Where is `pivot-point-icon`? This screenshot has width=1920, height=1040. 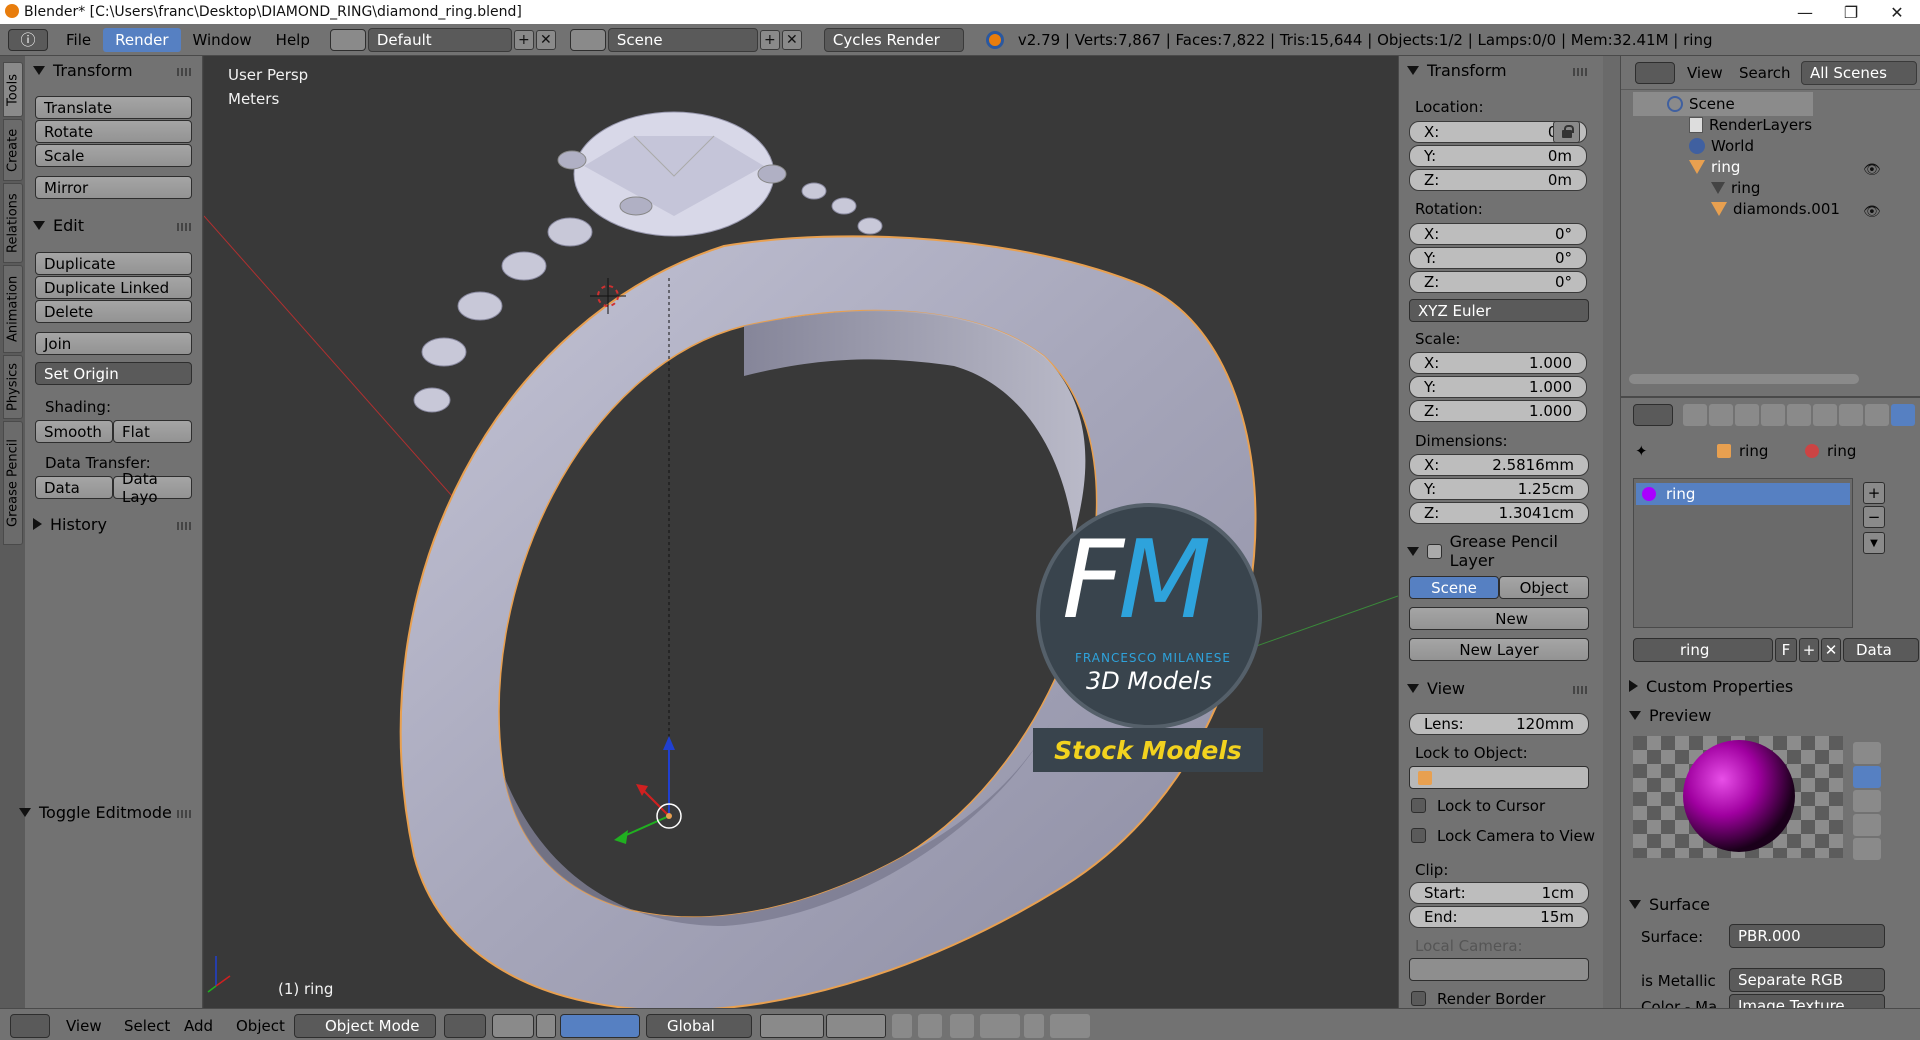
pivot-point-icon is located at coordinates (513, 1026).